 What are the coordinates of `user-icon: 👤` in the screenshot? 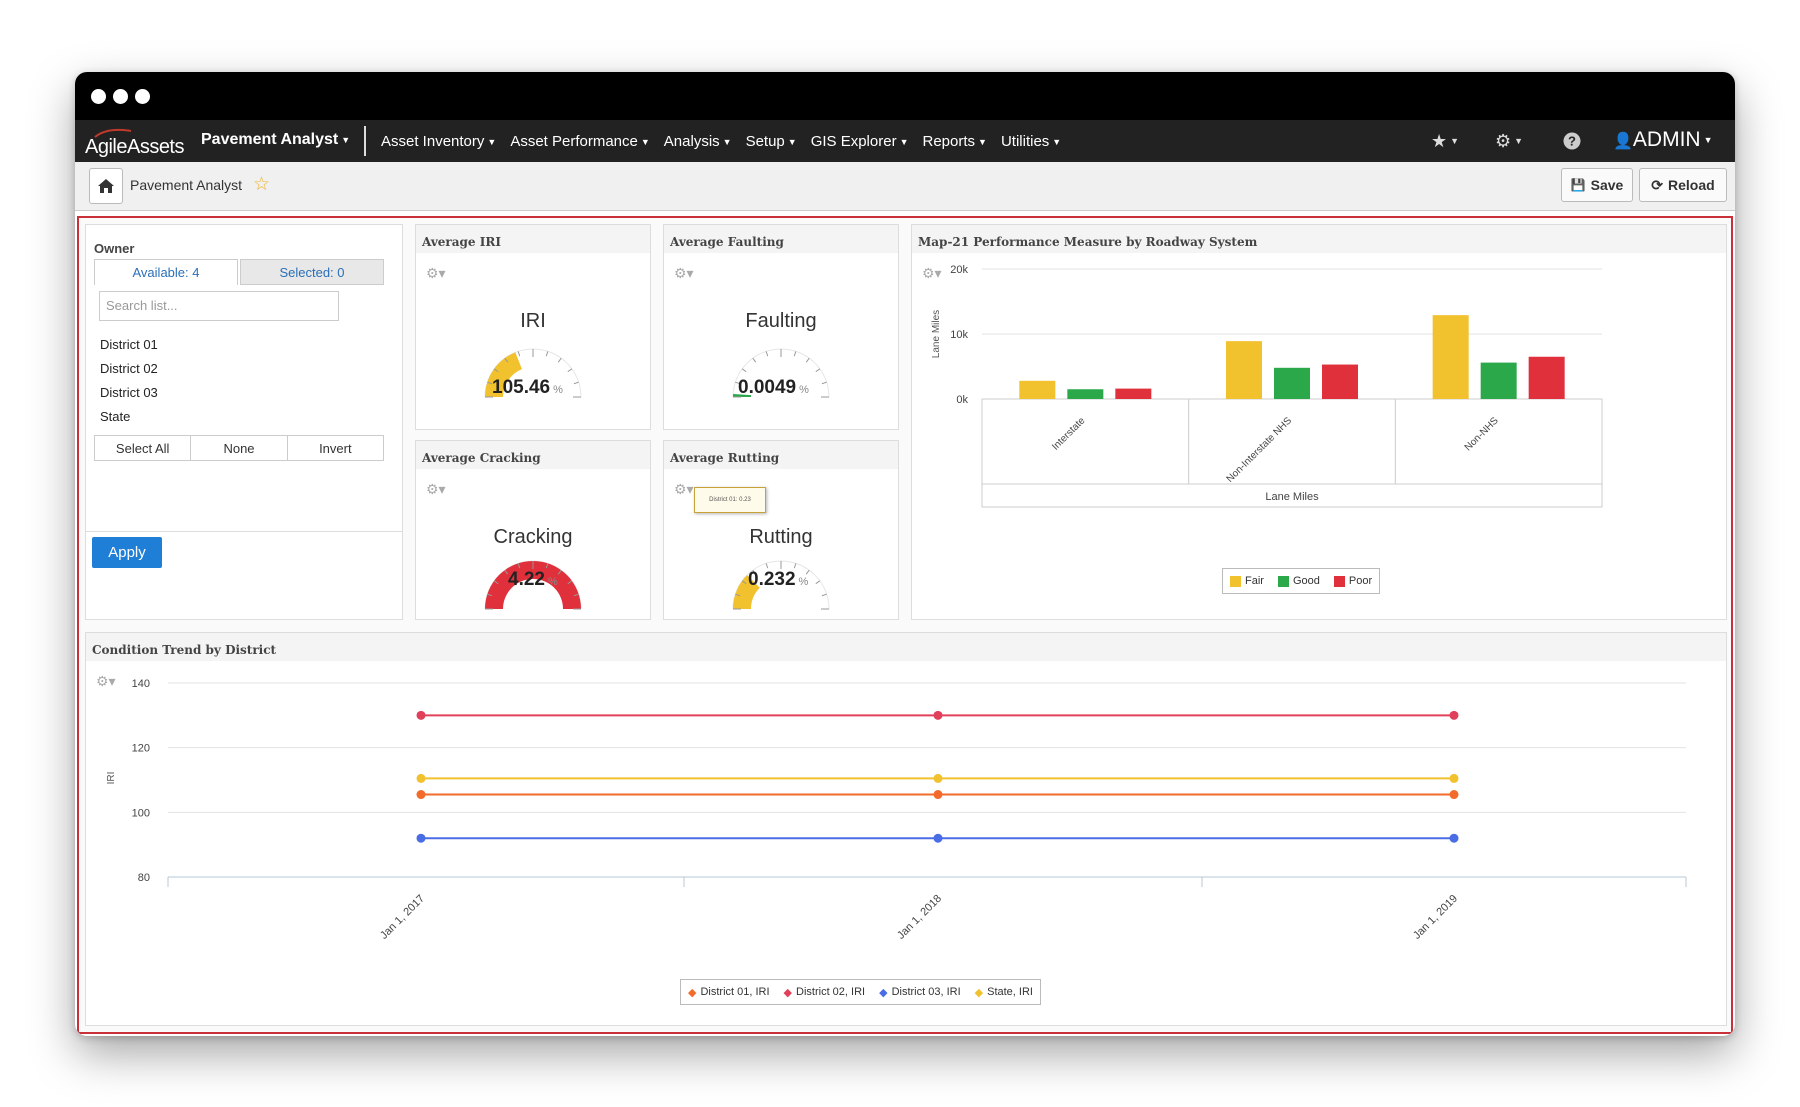 It's located at (1623, 141).